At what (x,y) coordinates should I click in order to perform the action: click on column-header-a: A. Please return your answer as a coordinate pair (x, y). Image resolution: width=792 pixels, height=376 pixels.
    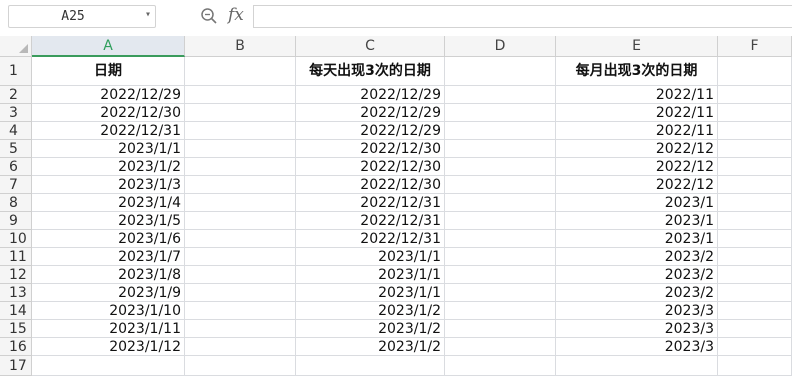
    Looking at the image, I should click on (108, 46).